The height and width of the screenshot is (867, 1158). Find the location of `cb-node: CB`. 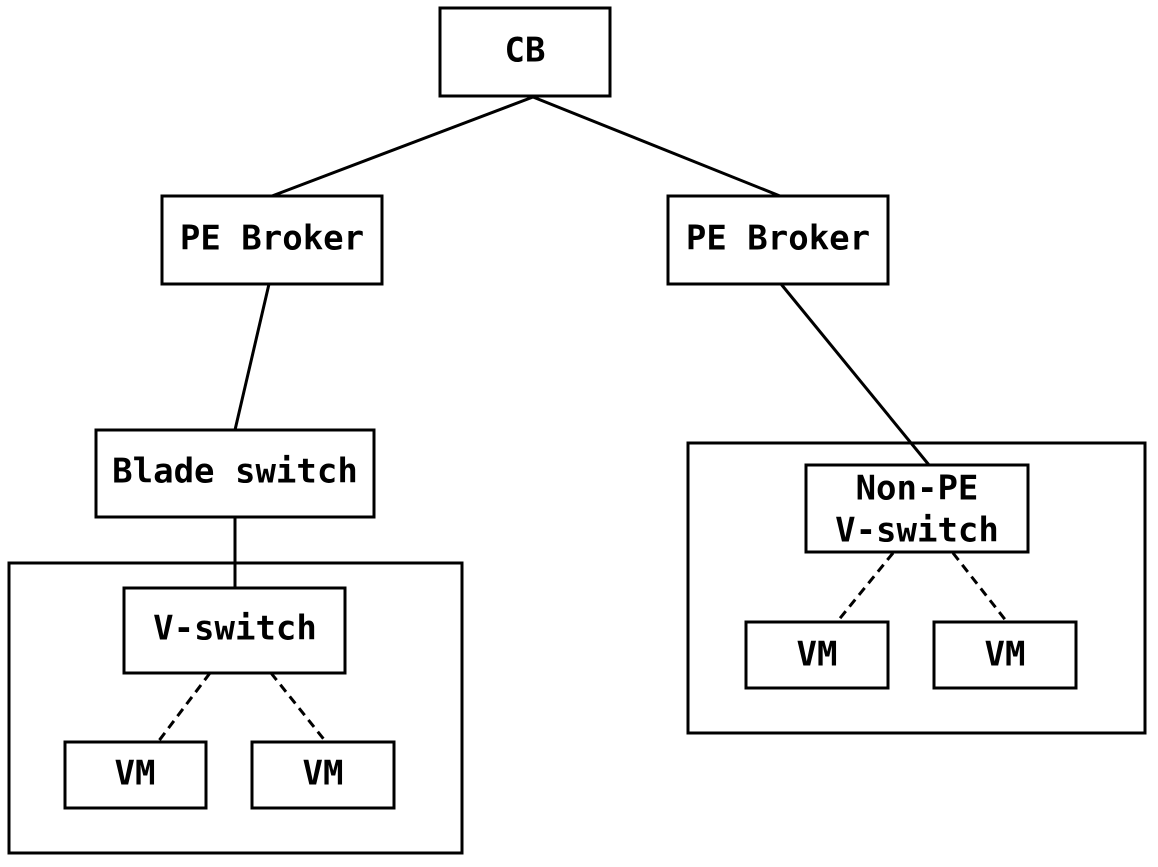

cb-node: CB is located at coordinates (525, 52).